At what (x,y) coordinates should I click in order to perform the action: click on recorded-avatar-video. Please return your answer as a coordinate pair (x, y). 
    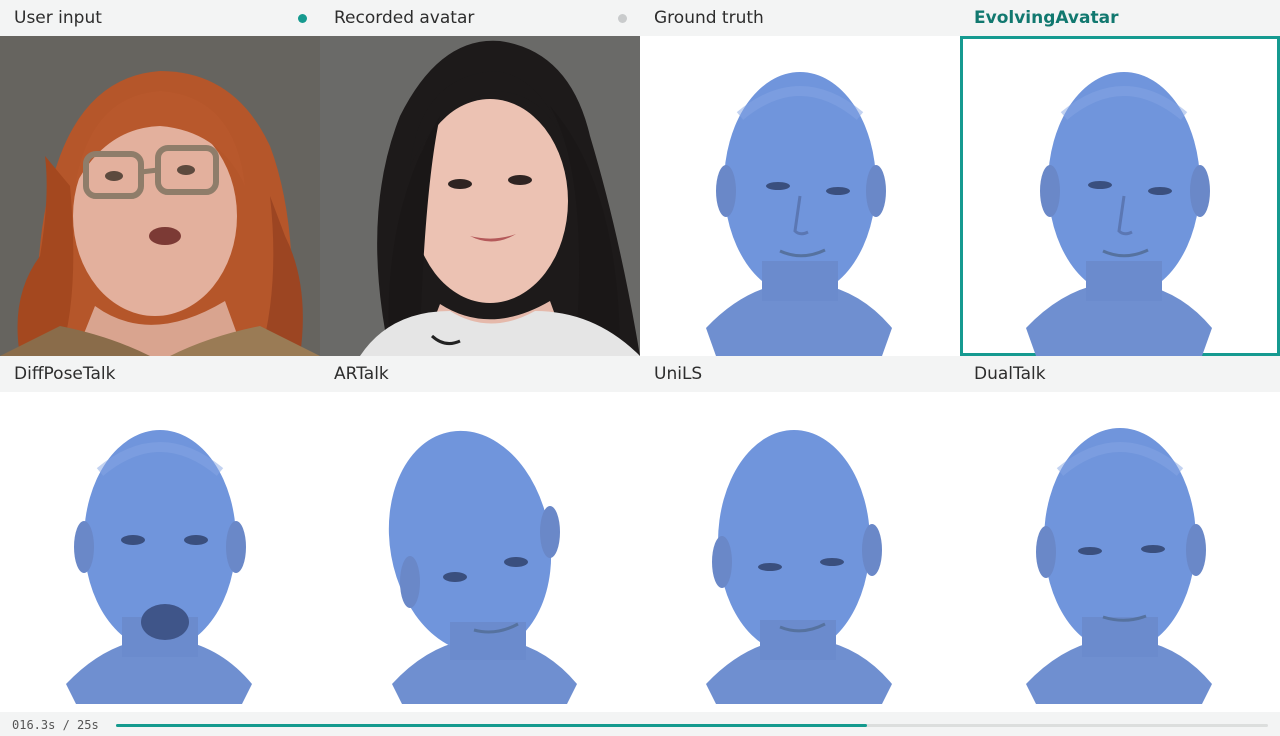
    Looking at the image, I should click on (480, 196).